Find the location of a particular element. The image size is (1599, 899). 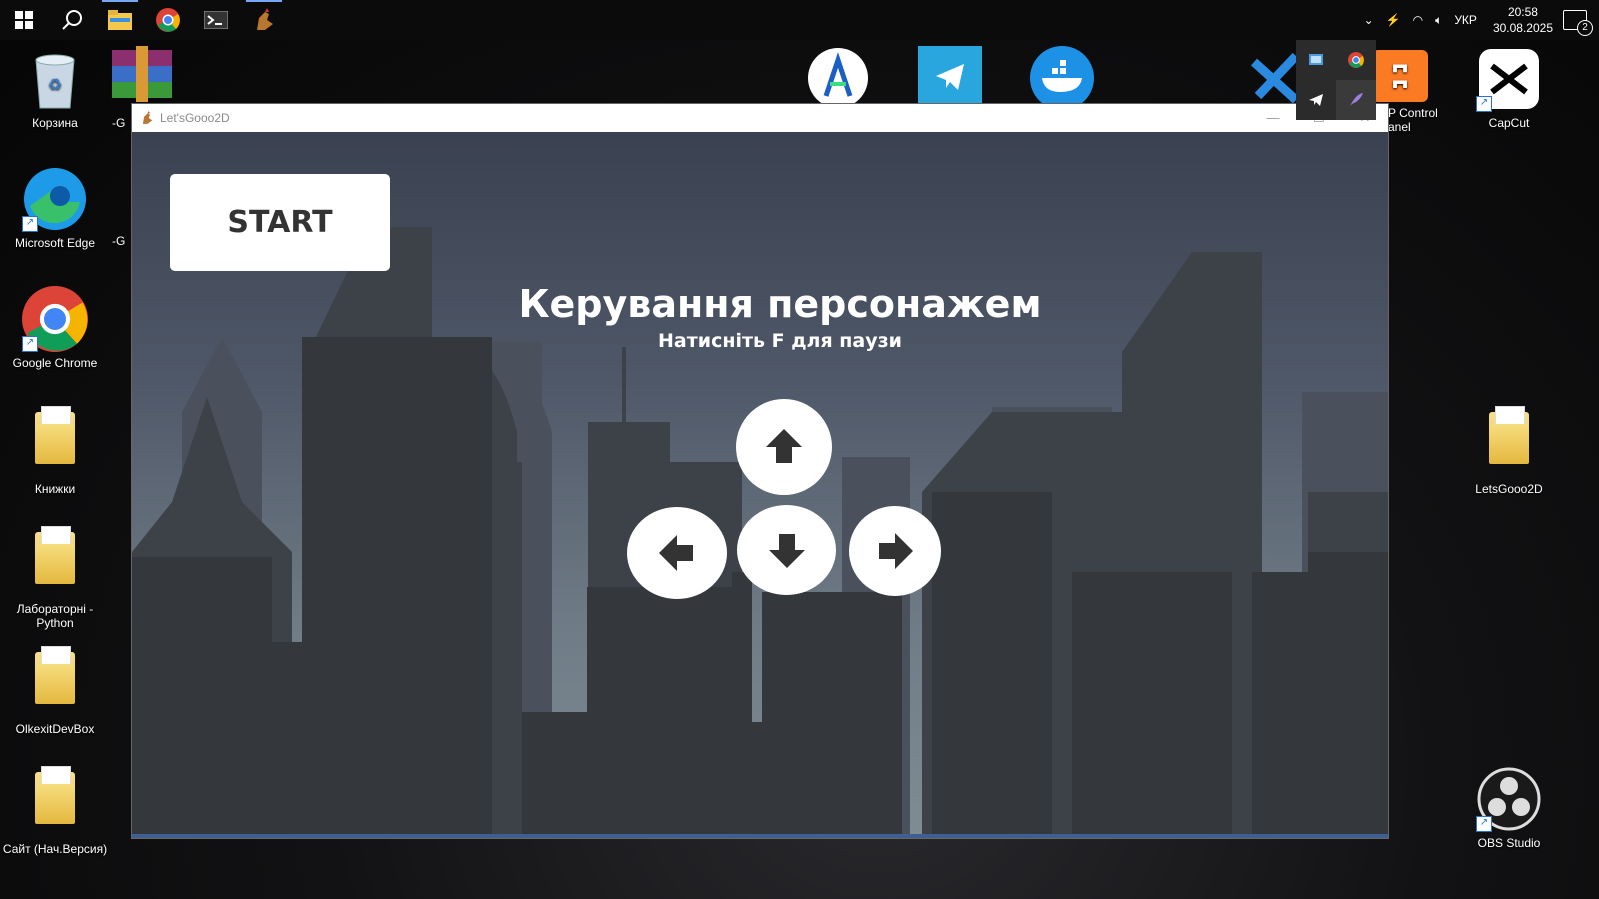

pause-hint: Натисніть F для паузи is located at coordinates (780, 341).